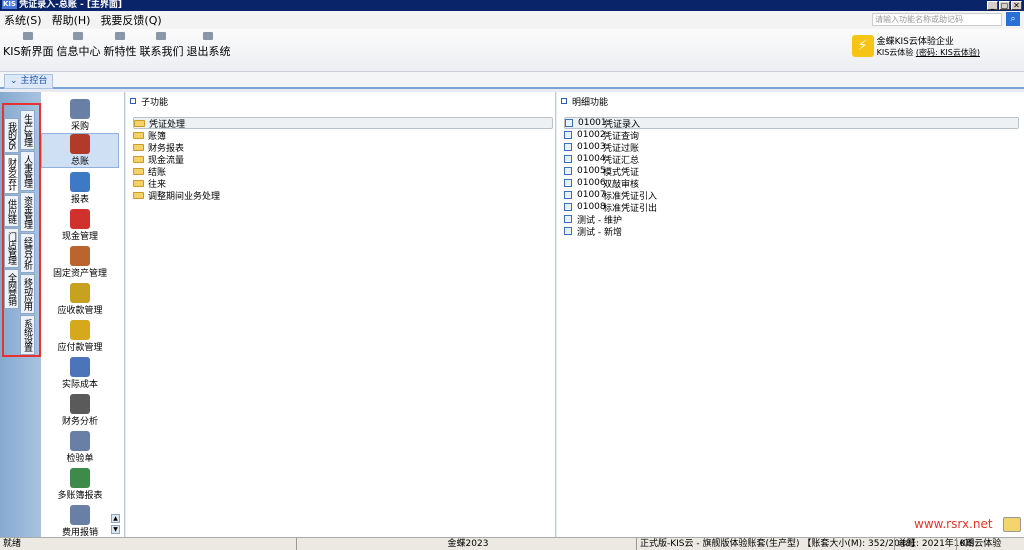 The image size is (1024, 550). I want to click on detail-function-item: 01002 凭证查询, so click(791, 135).